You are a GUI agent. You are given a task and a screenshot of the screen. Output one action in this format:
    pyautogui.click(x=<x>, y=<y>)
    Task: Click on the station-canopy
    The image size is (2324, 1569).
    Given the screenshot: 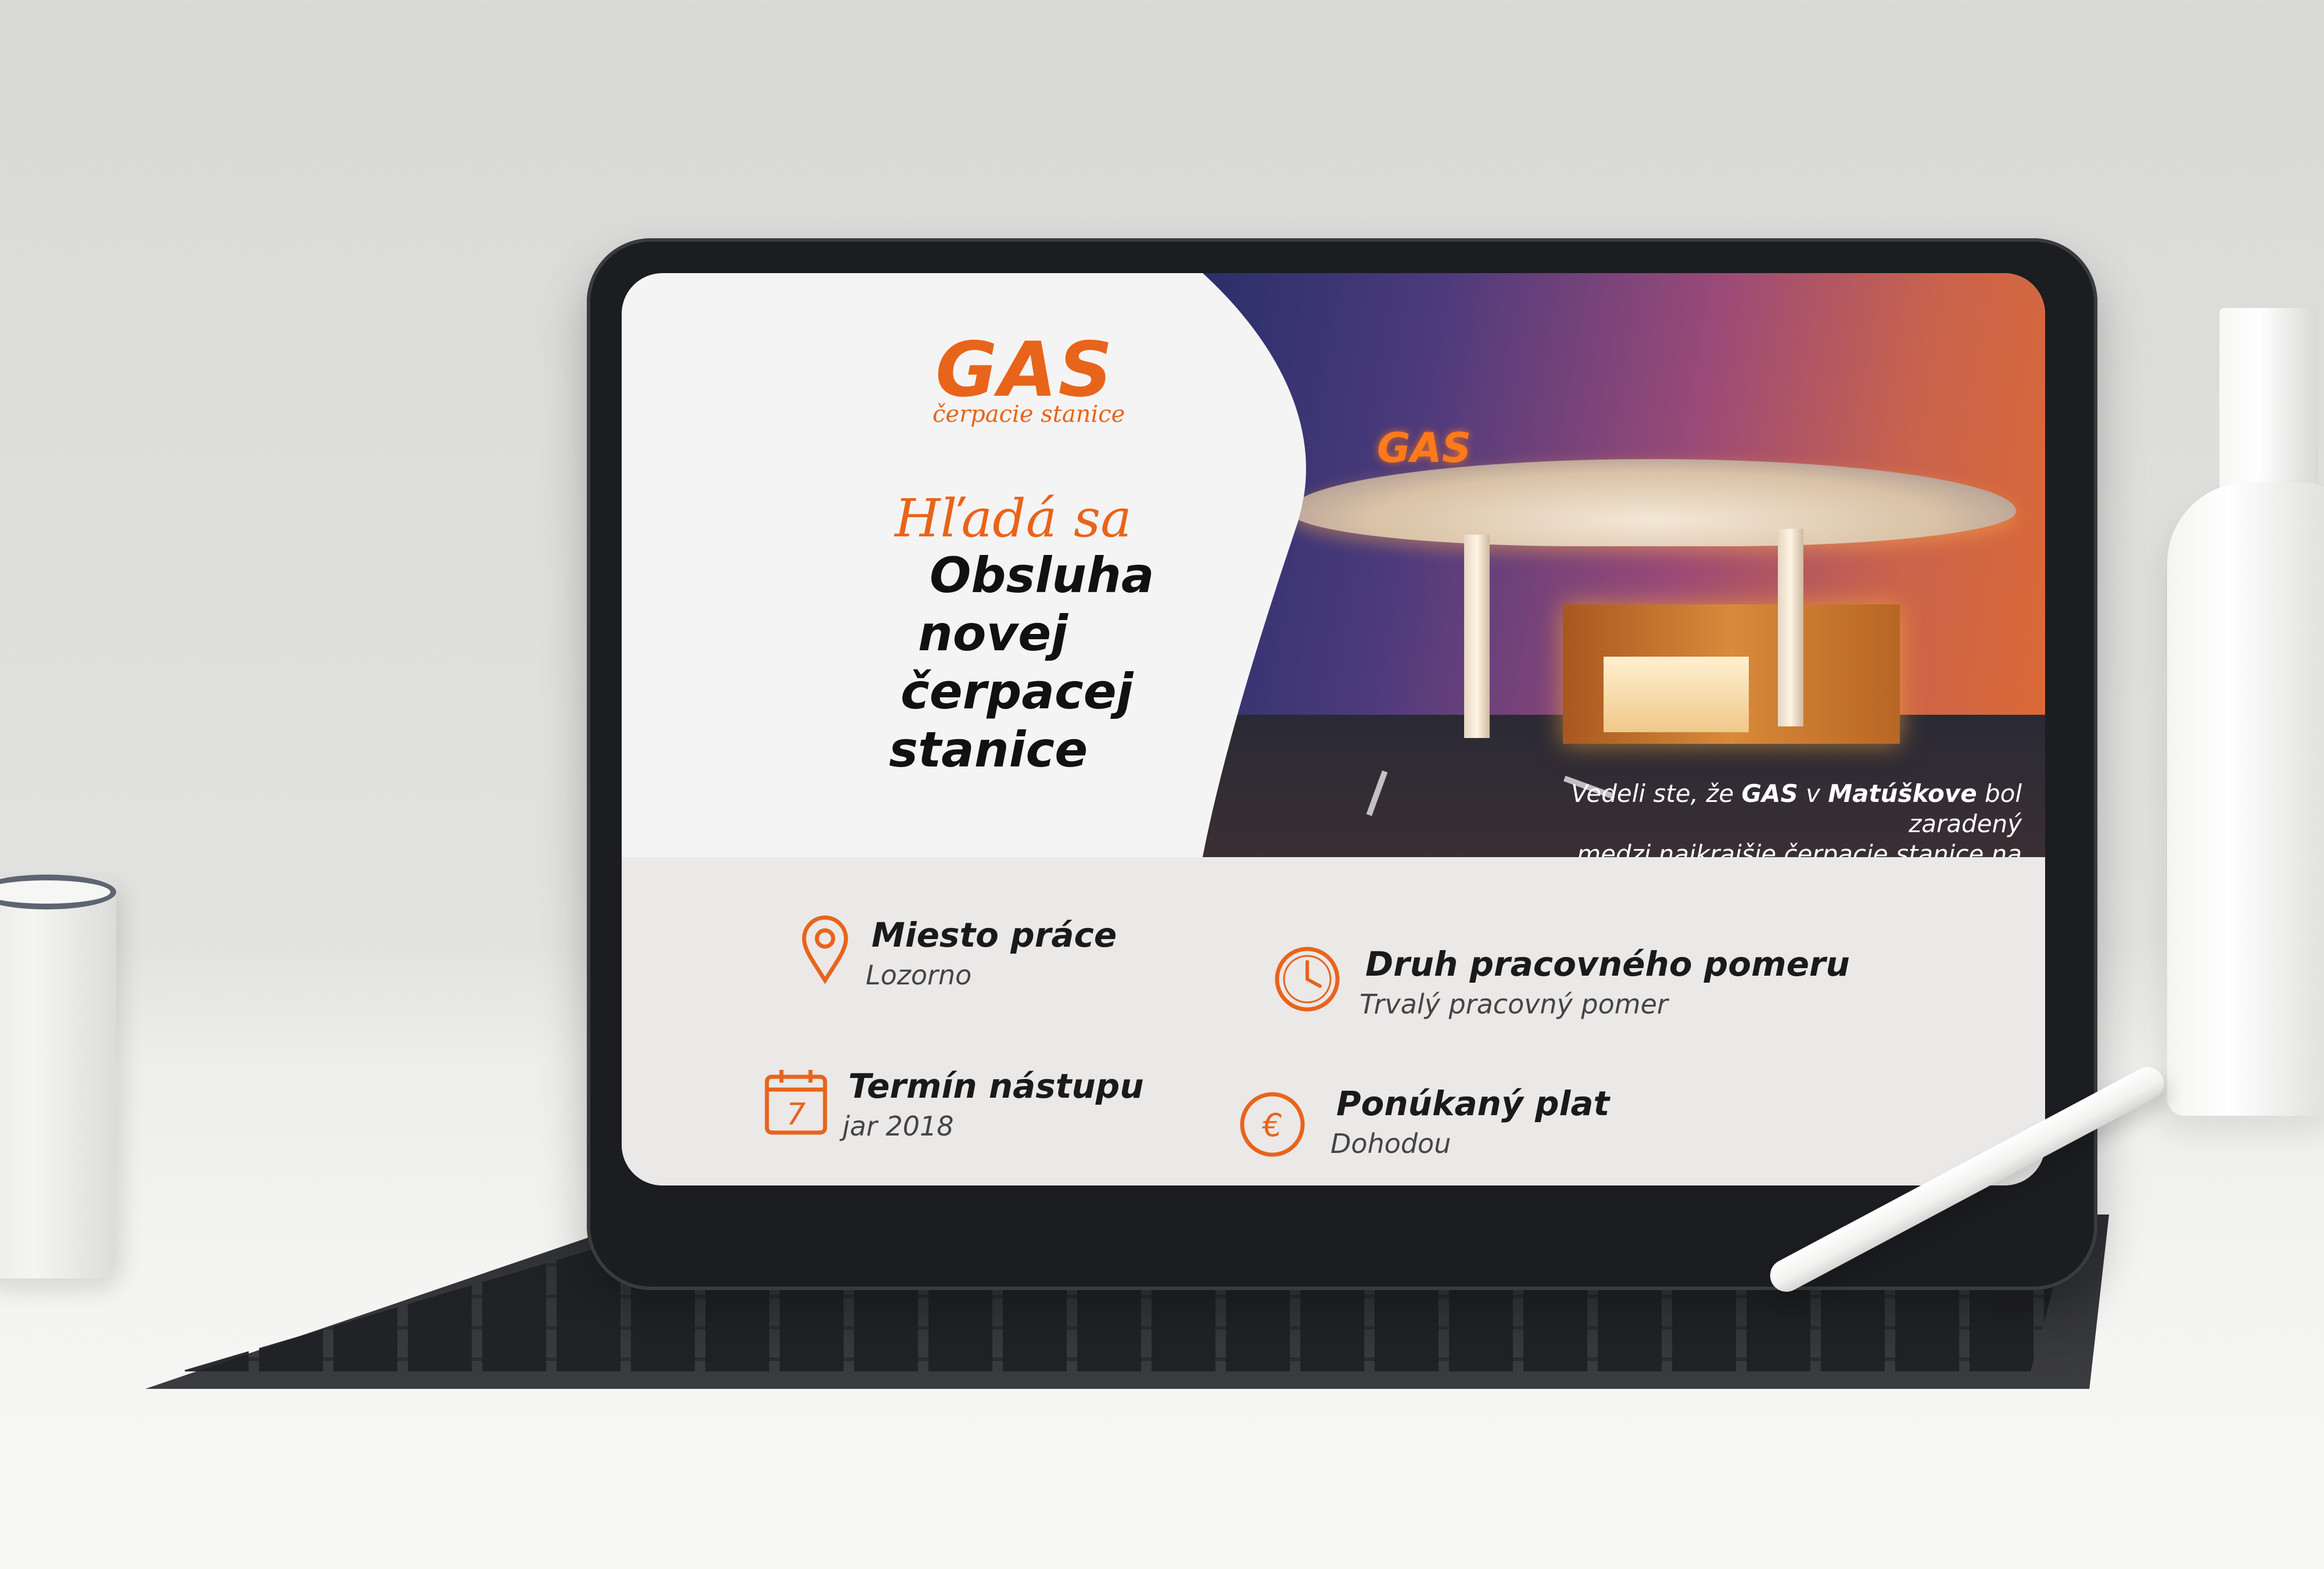 What is the action you would take?
    pyautogui.click(x=1653, y=503)
    